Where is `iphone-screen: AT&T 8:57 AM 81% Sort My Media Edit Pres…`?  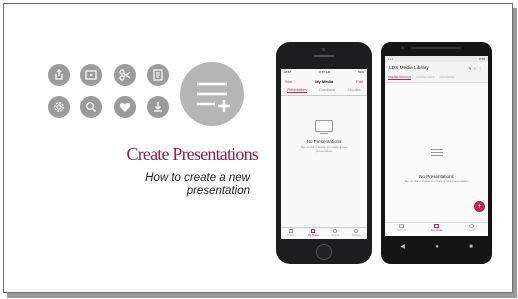 iphone-screen: AT&T 8:57 AM 81% Sort My Media Edit Pres… is located at coordinates (324, 154).